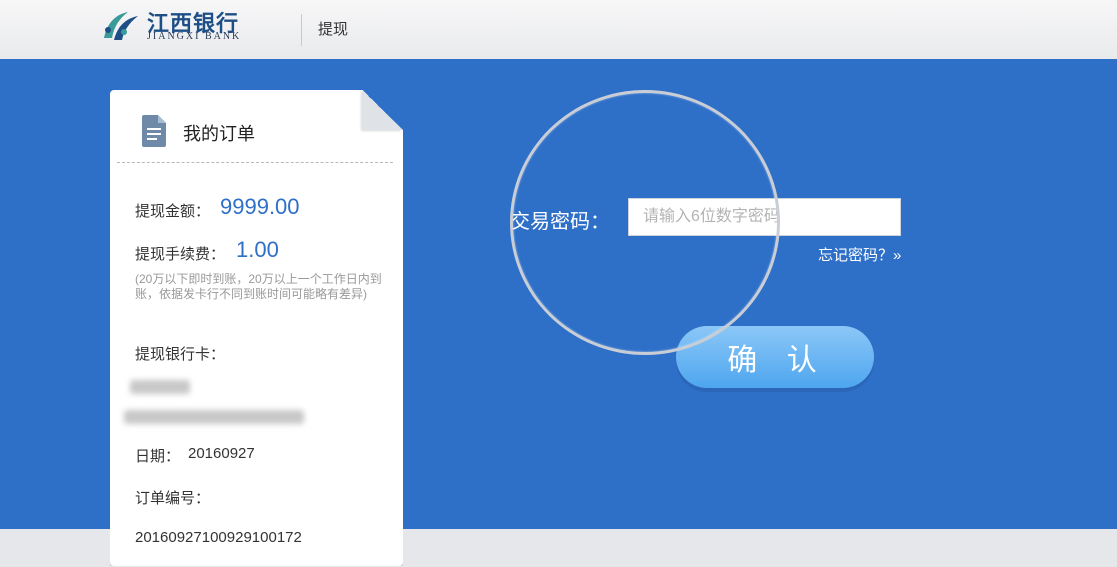  What do you see at coordinates (775, 357) in the screenshot?
I see `confirm-button: 确 认` at bounding box center [775, 357].